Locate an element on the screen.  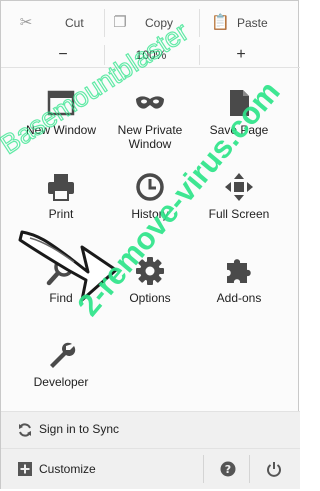
edit-controls: ✂ Cut ❐ Copy 📋 Paste is located at coordinates (150, 22).